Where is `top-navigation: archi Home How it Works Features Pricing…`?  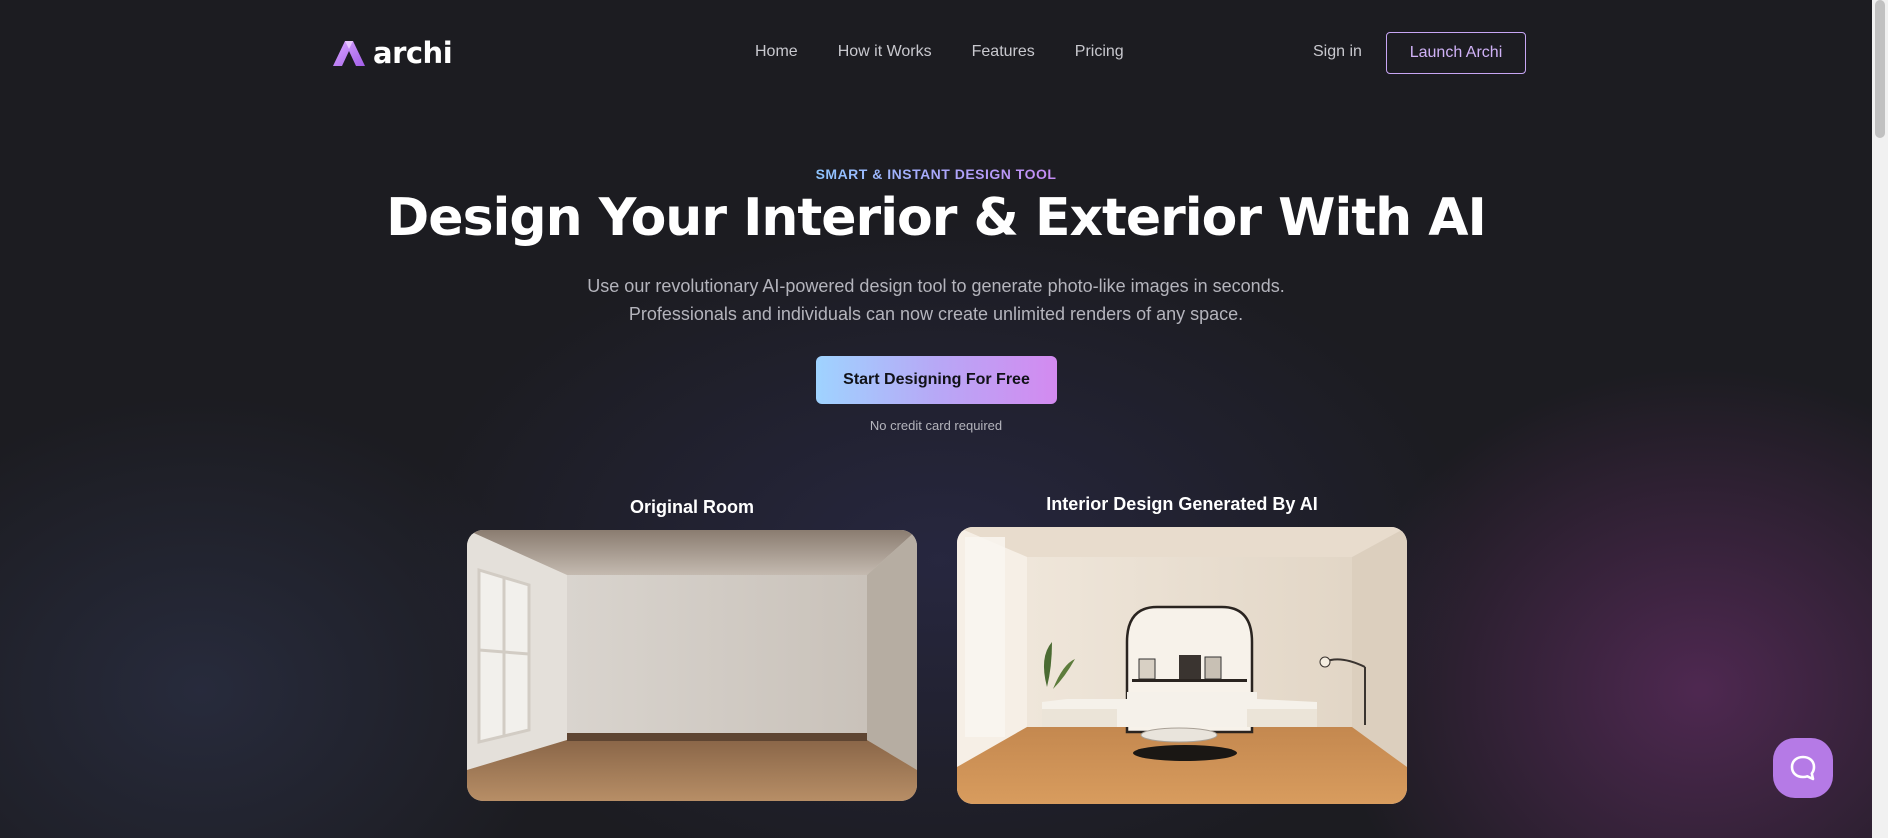
top-navigation: archi Home How it Works Features Pricing… is located at coordinates (936, 53).